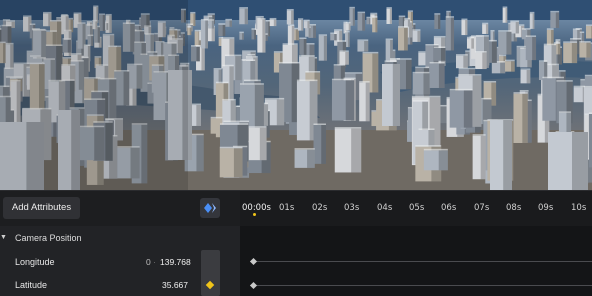 Image resolution: width=592 pixels, height=296 pixels. Describe the element at coordinates (579, 208) in the screenshot. I see `time-tick: 10s` at that location.